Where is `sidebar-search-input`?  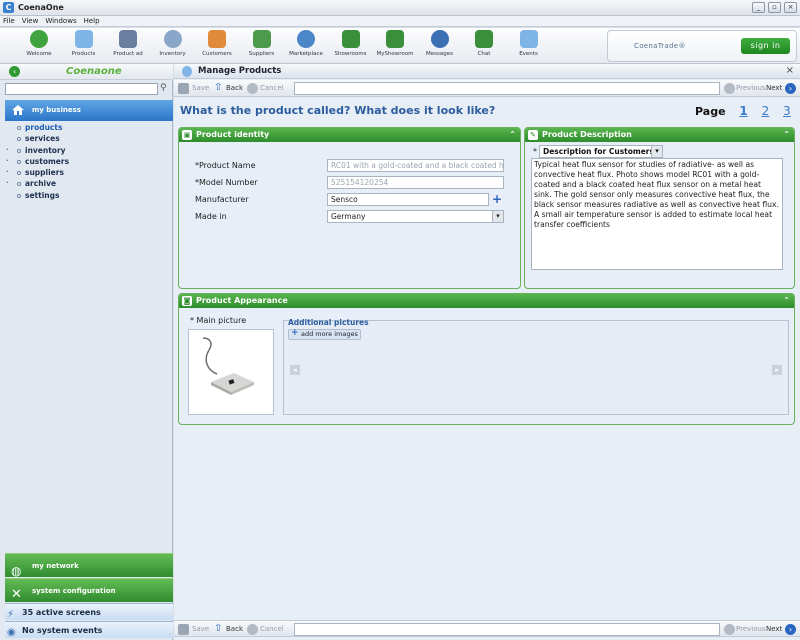 sidebar-search-input is located at coordinates (81, 89).